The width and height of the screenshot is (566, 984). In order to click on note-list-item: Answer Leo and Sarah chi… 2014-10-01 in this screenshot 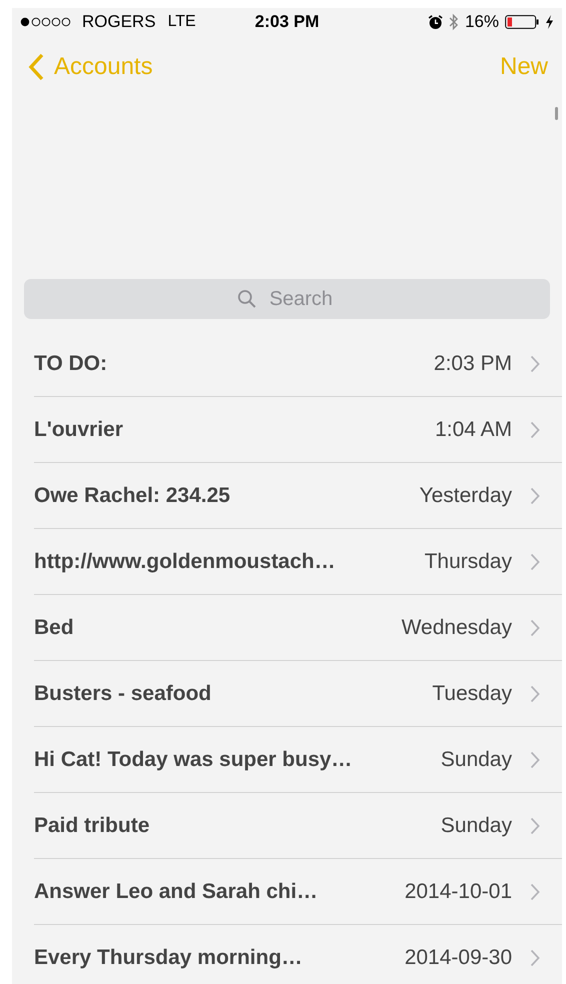, I will do `click(298, 892)`.